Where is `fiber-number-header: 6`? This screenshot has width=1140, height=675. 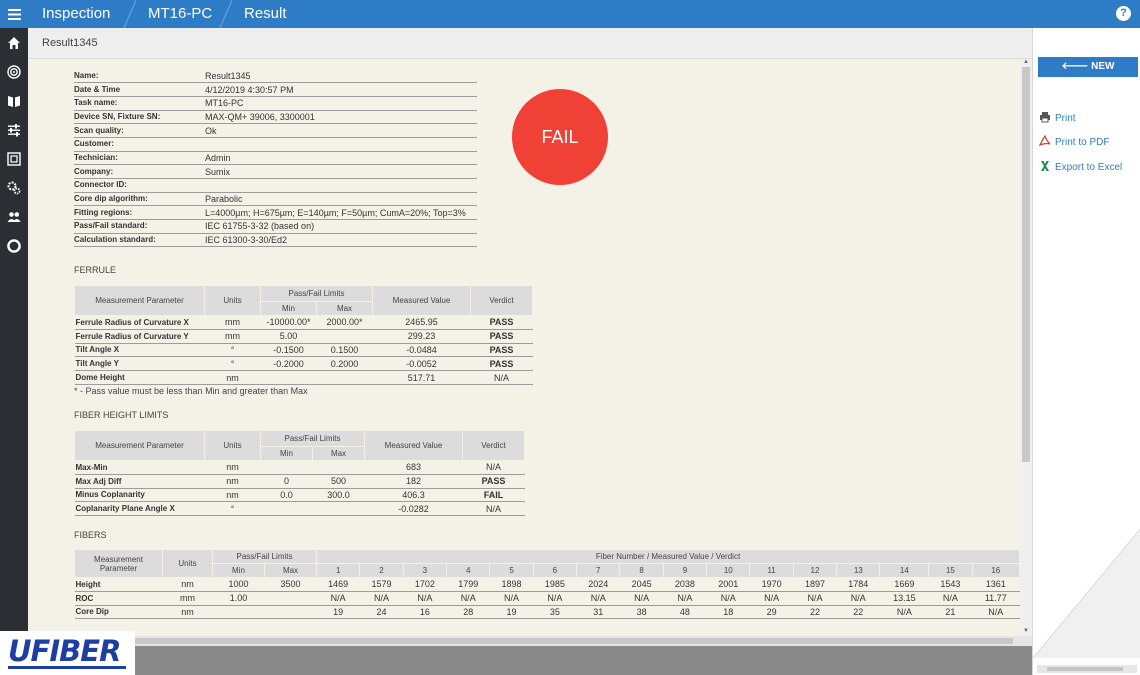
fiber-number-header: 6 is located at coordinates (555, 570).